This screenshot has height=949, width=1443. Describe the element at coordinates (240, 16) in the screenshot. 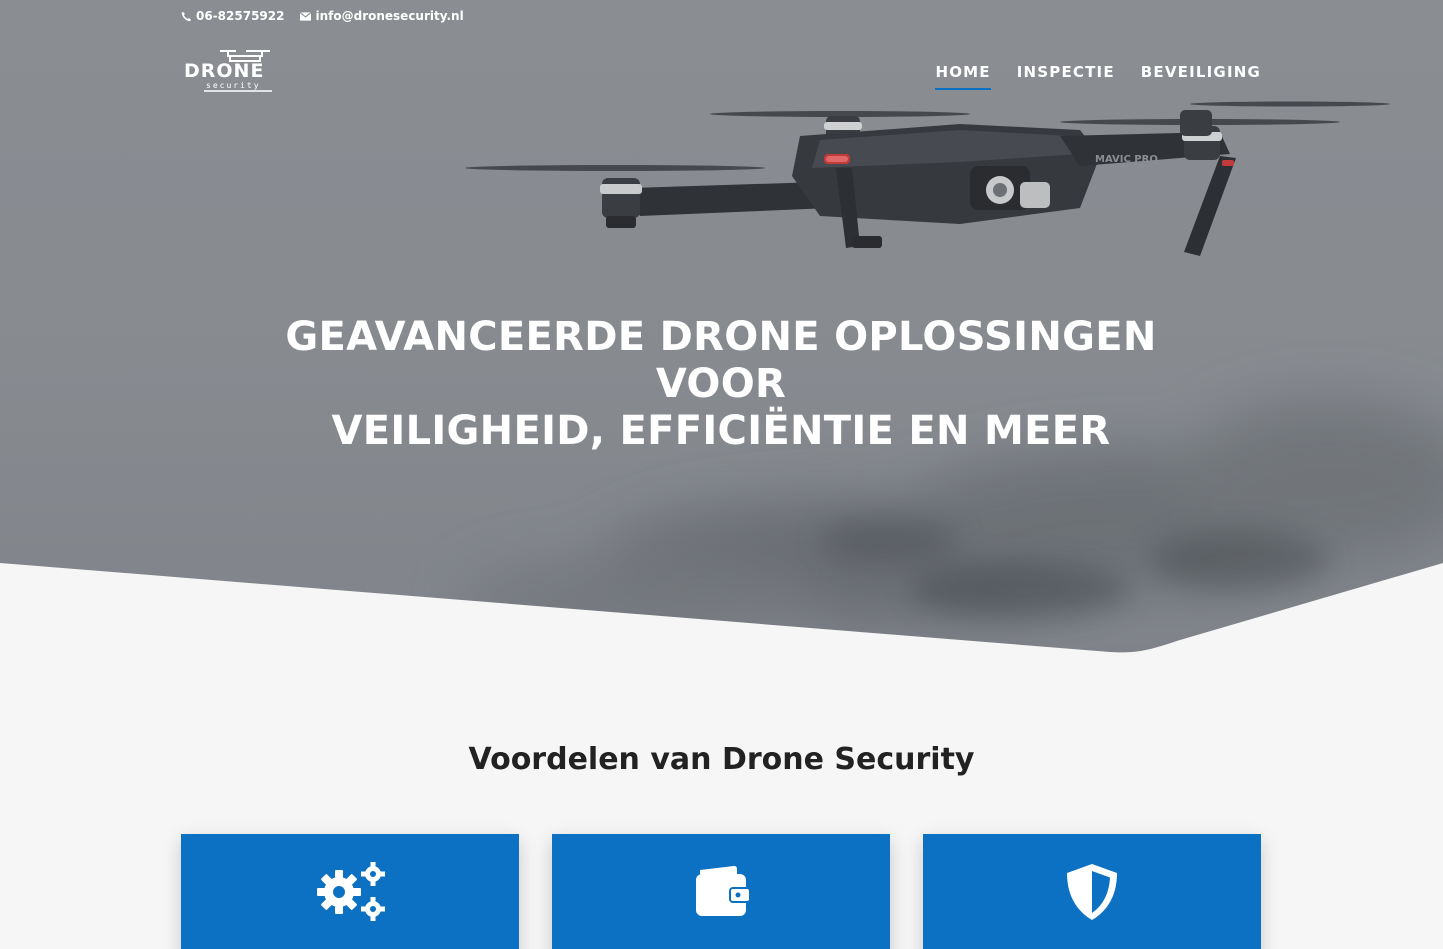

I see `phone-number: 06-82575922` at that location.